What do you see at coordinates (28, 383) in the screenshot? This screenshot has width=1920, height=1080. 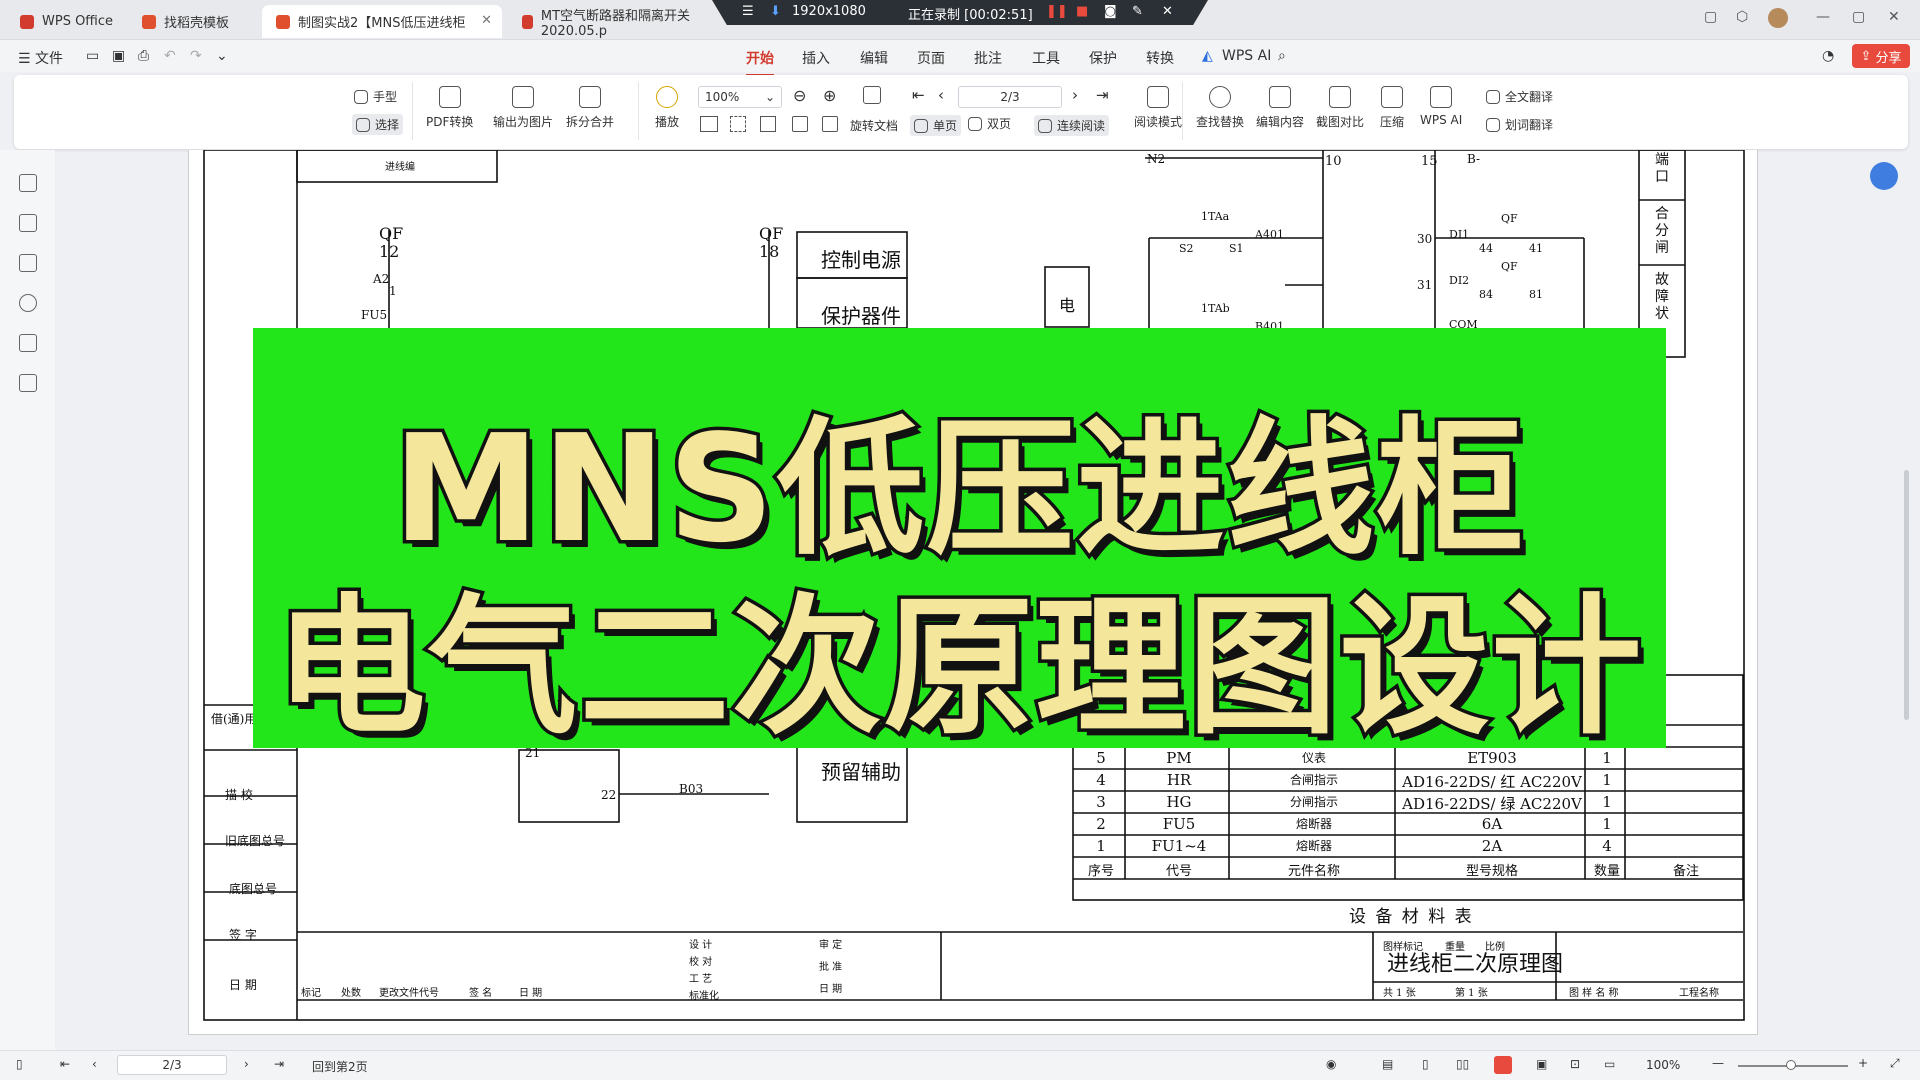 I see `layers-icon` at bounding box center [28, 383].